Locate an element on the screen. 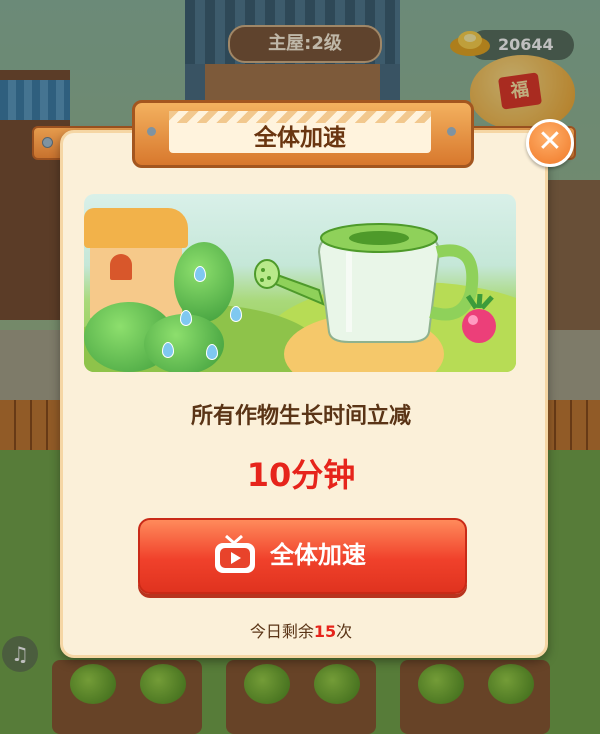 Image resolution: width=600 pixels, height=734 pixels. dialog-title-board: 全体加速 is located at coordinates (303, 134).